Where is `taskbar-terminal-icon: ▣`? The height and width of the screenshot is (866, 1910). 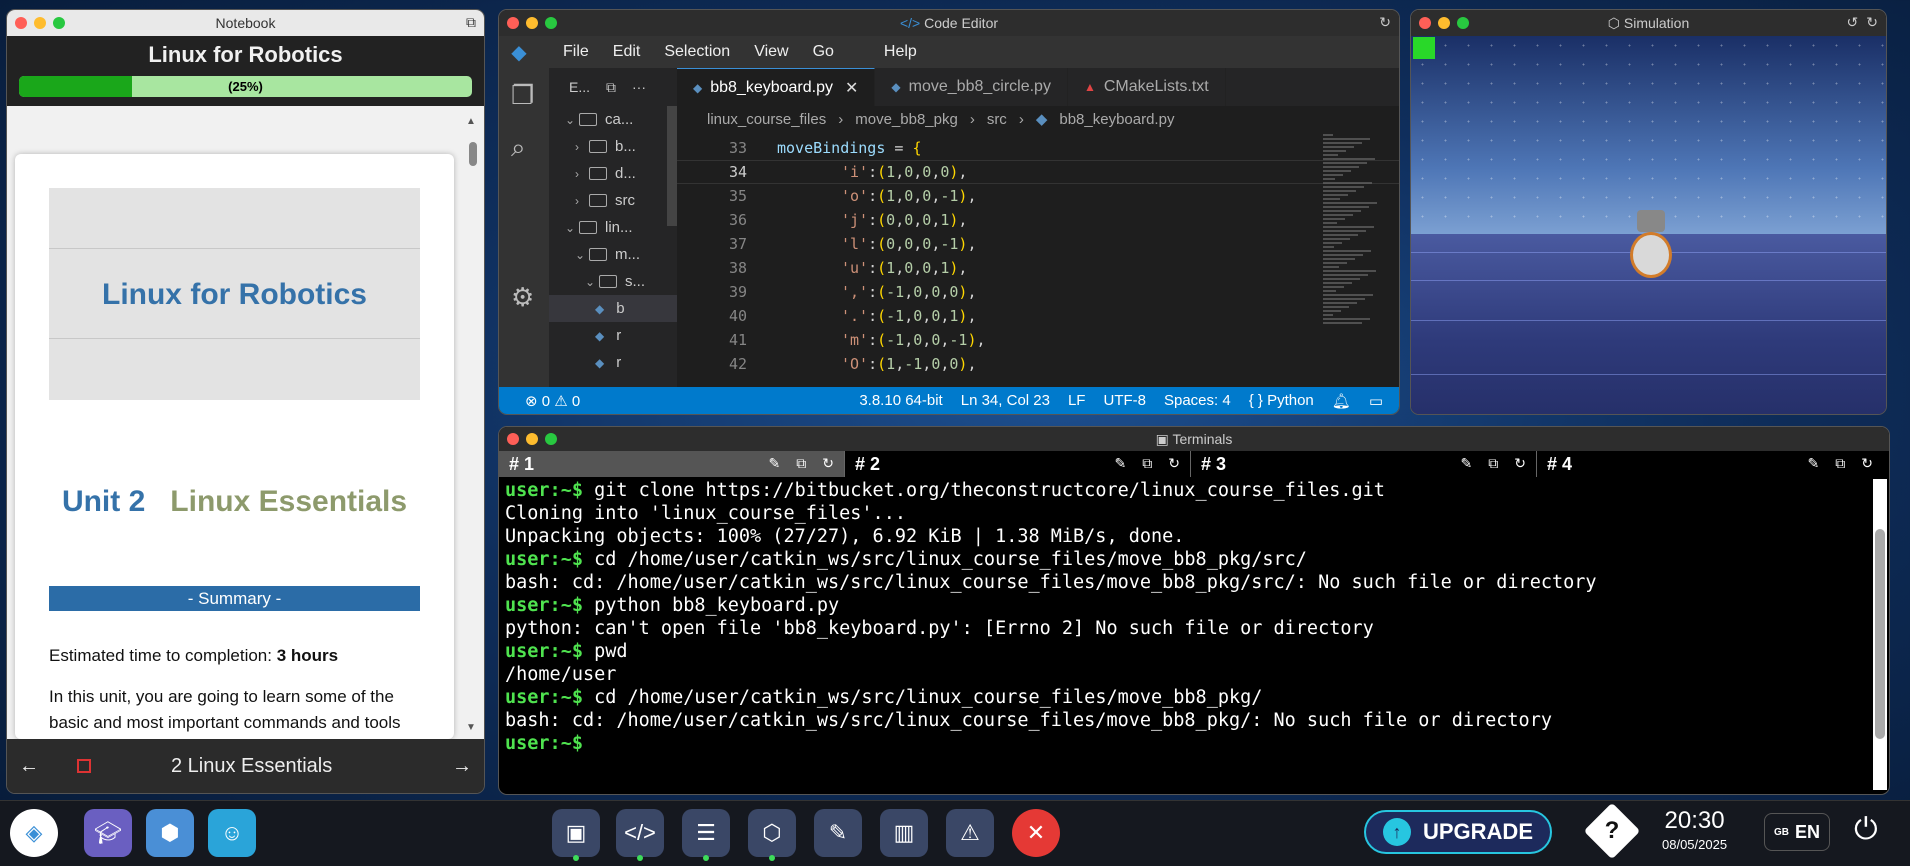 taskbar-terminal-icon: ▣ is located at coordinates (576, 835).